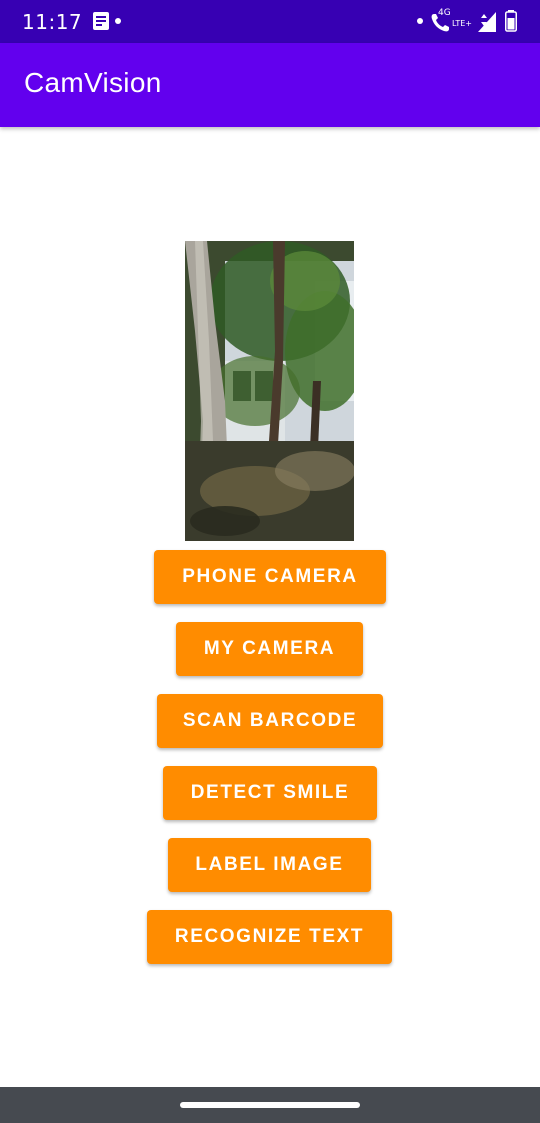 This screenshot has height=1123, width=540. I want to click on my-camera-button: MY CAMERA, so click(269, 649).